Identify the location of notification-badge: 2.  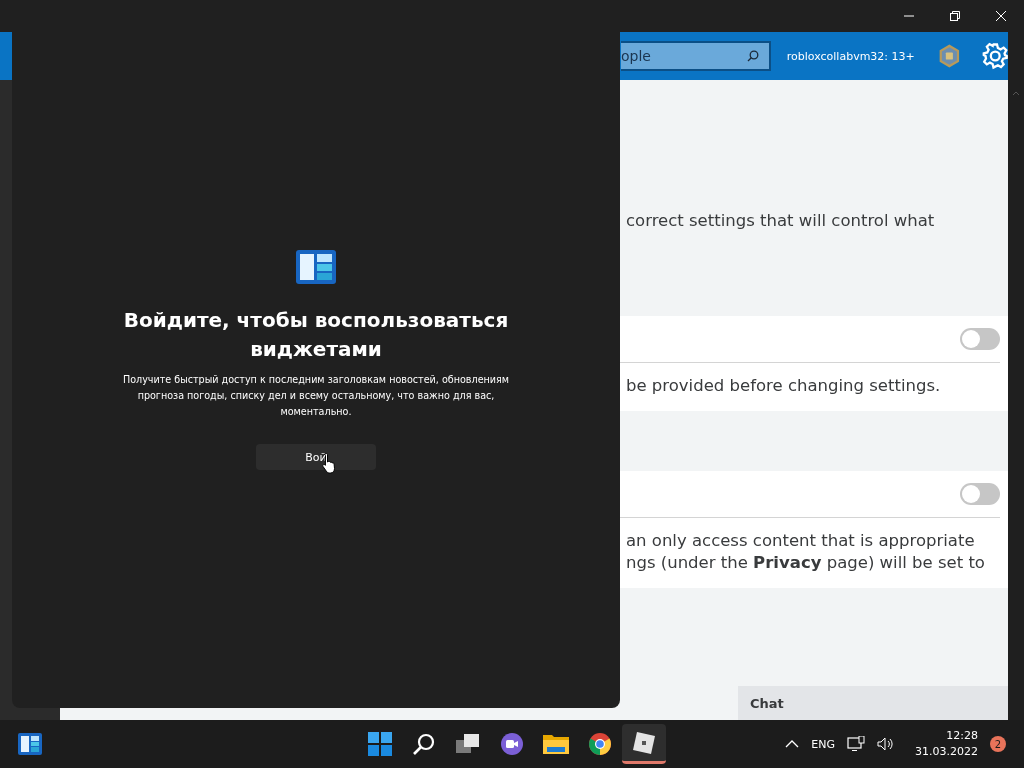
(998, 744).